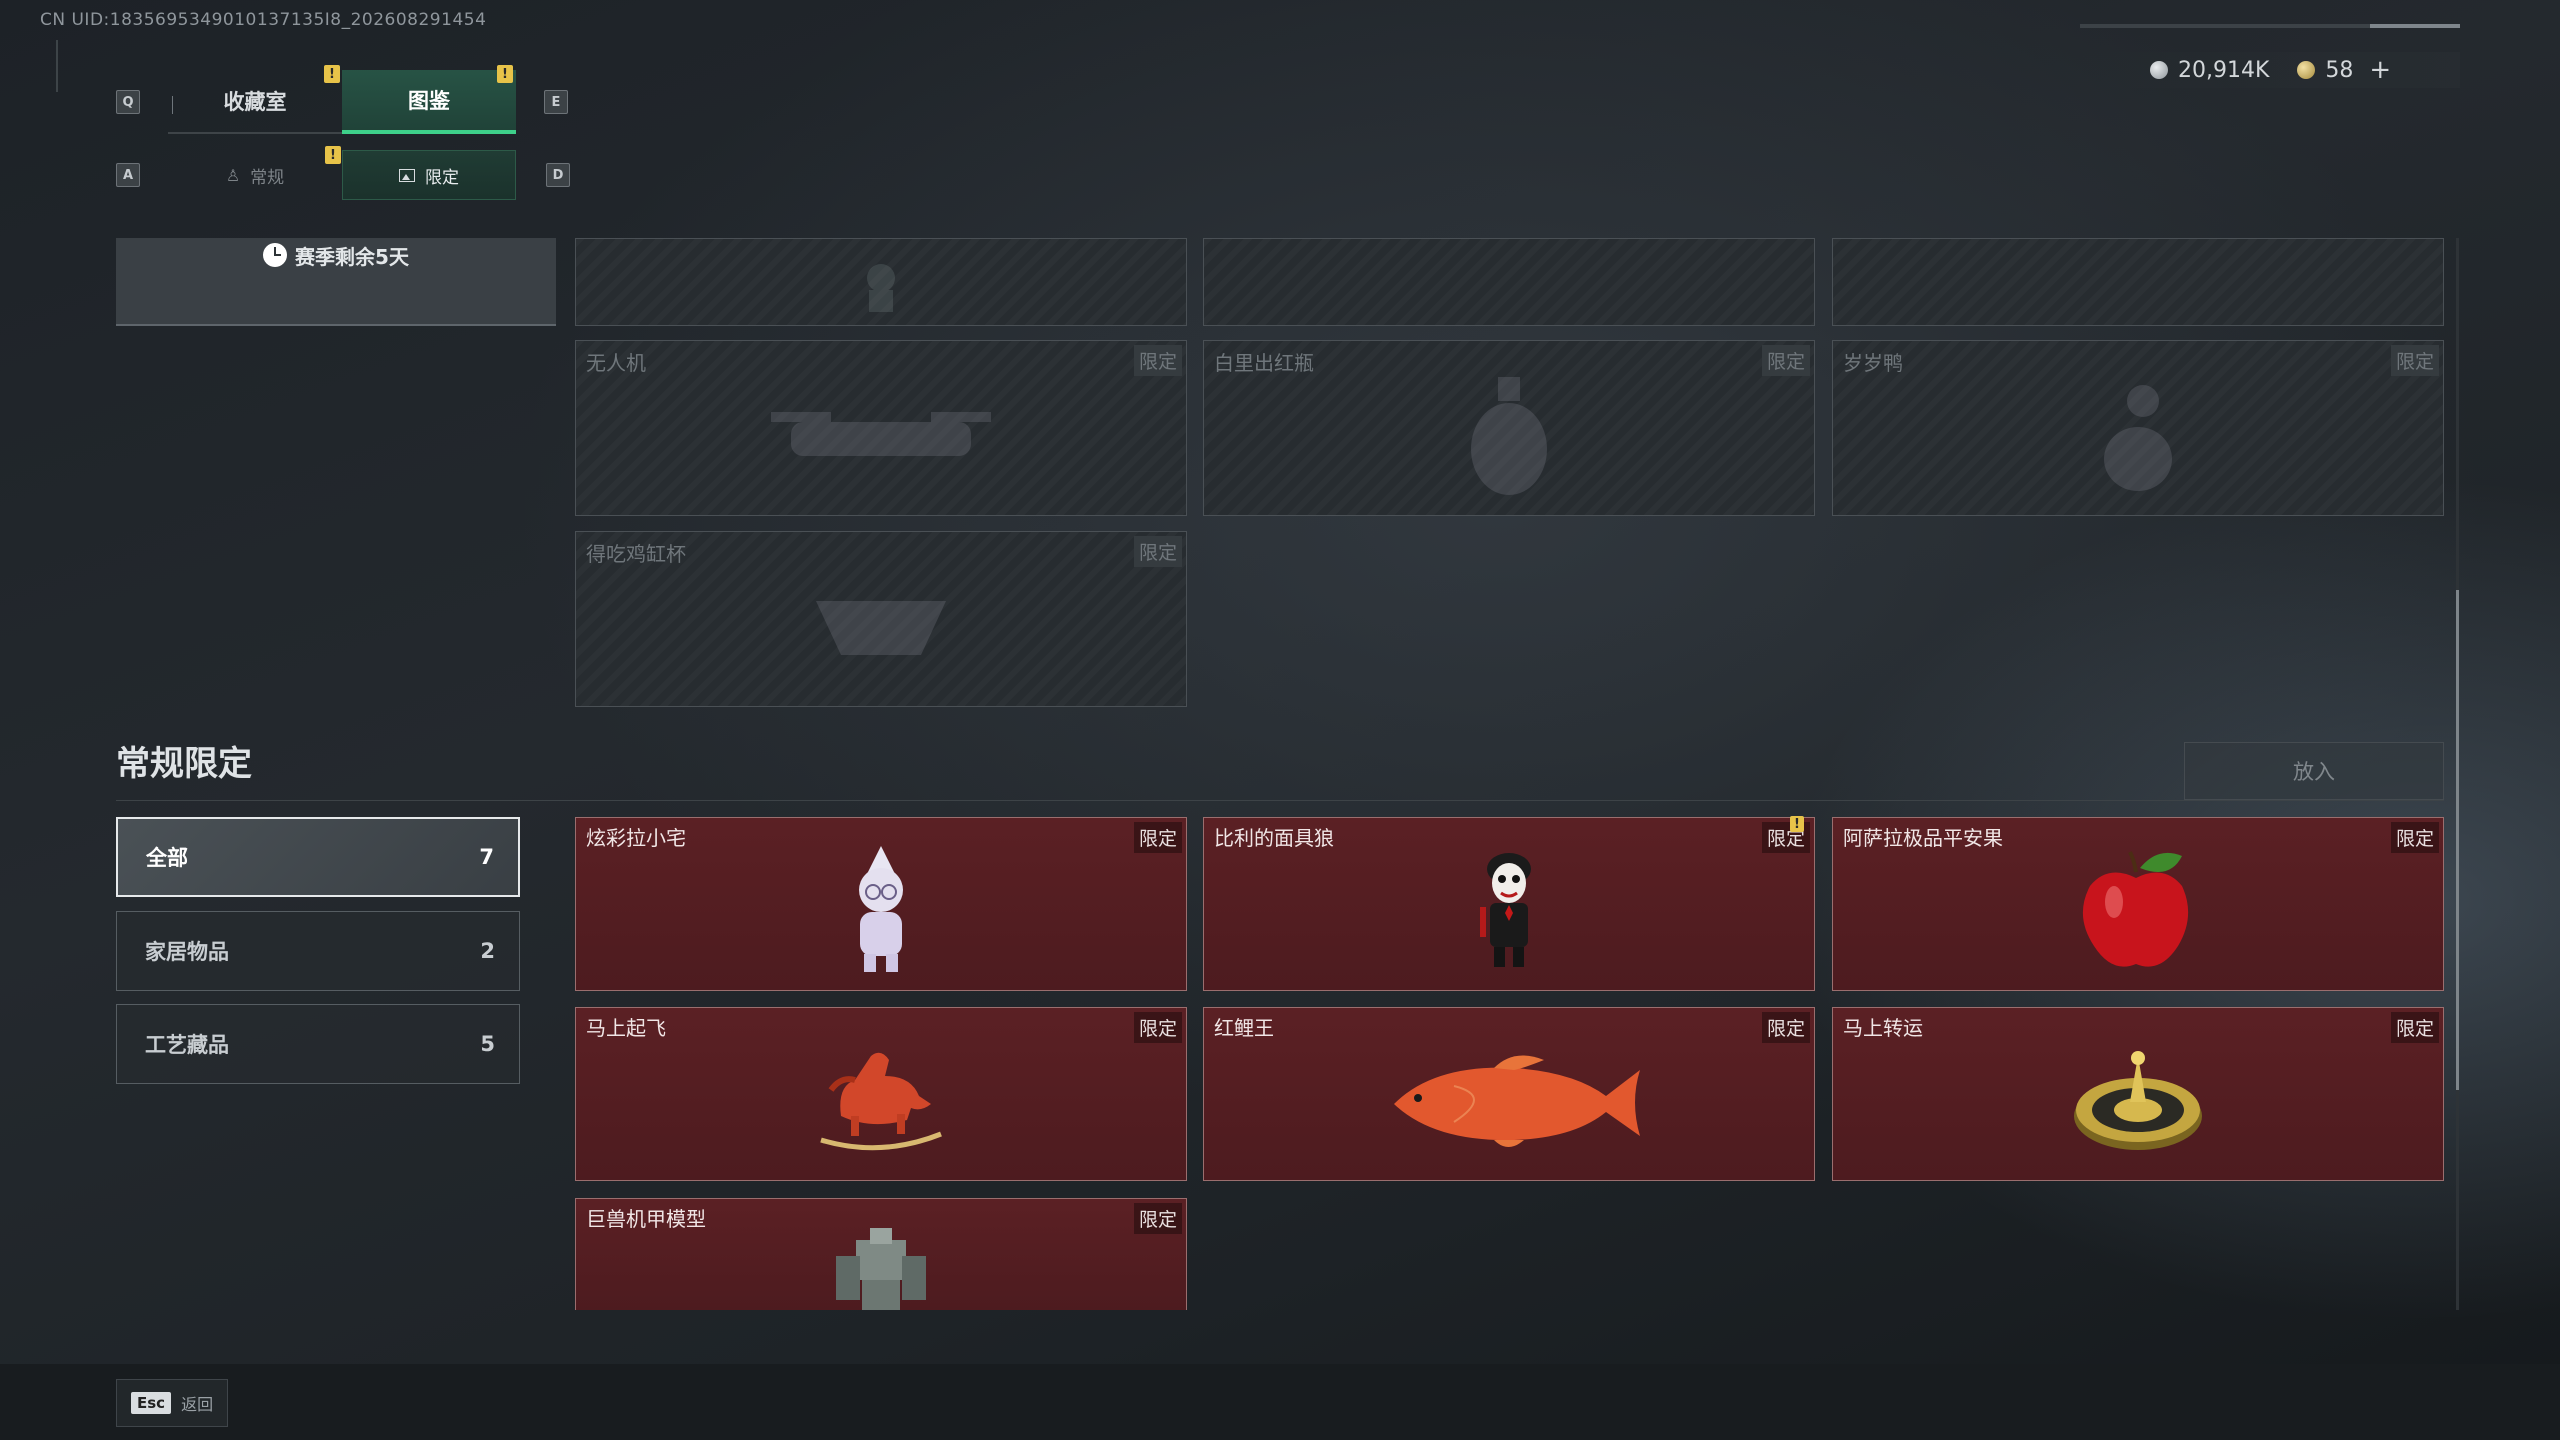 The height and width of the screenshot is (1440, 2560). What do you see at coordinates (1923, 838) in the screenshot?
I see `item-name: 阿萨拉极品平安果` at bounding box center [1923, 838].